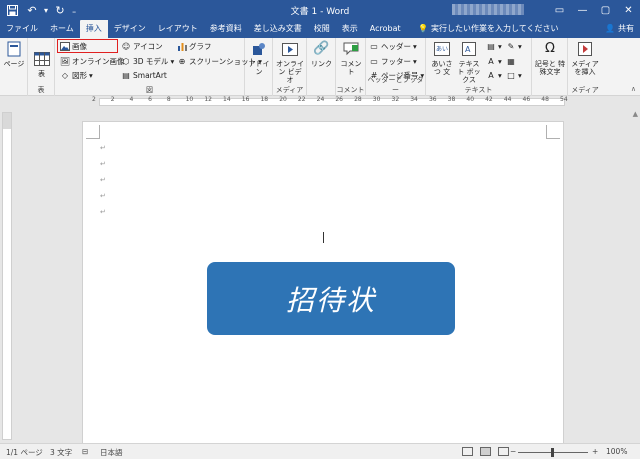 The width and height of the screenshot is (640, 459). I want to click on tab-design: デザイン, so click(130, 29).